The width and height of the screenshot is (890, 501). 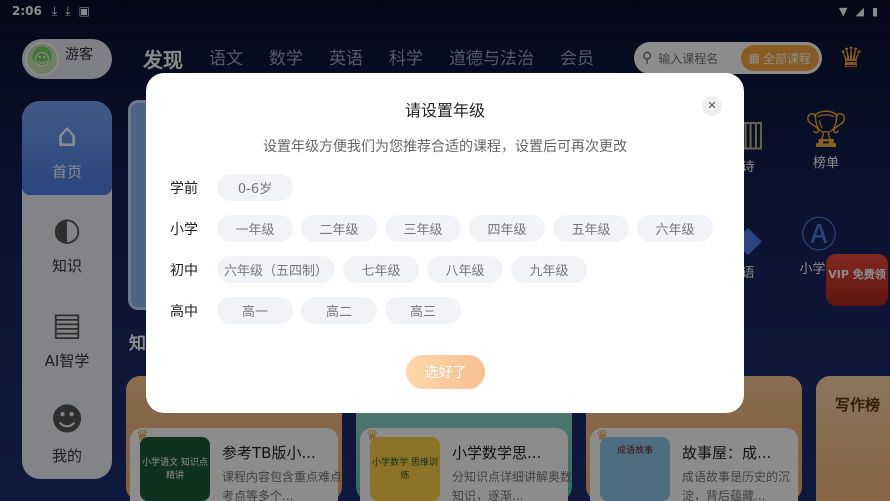 What do you see at coordinates (423, 310) in the screenshot?
I see `grade-option: 高三` at bounding box center [423, 310].